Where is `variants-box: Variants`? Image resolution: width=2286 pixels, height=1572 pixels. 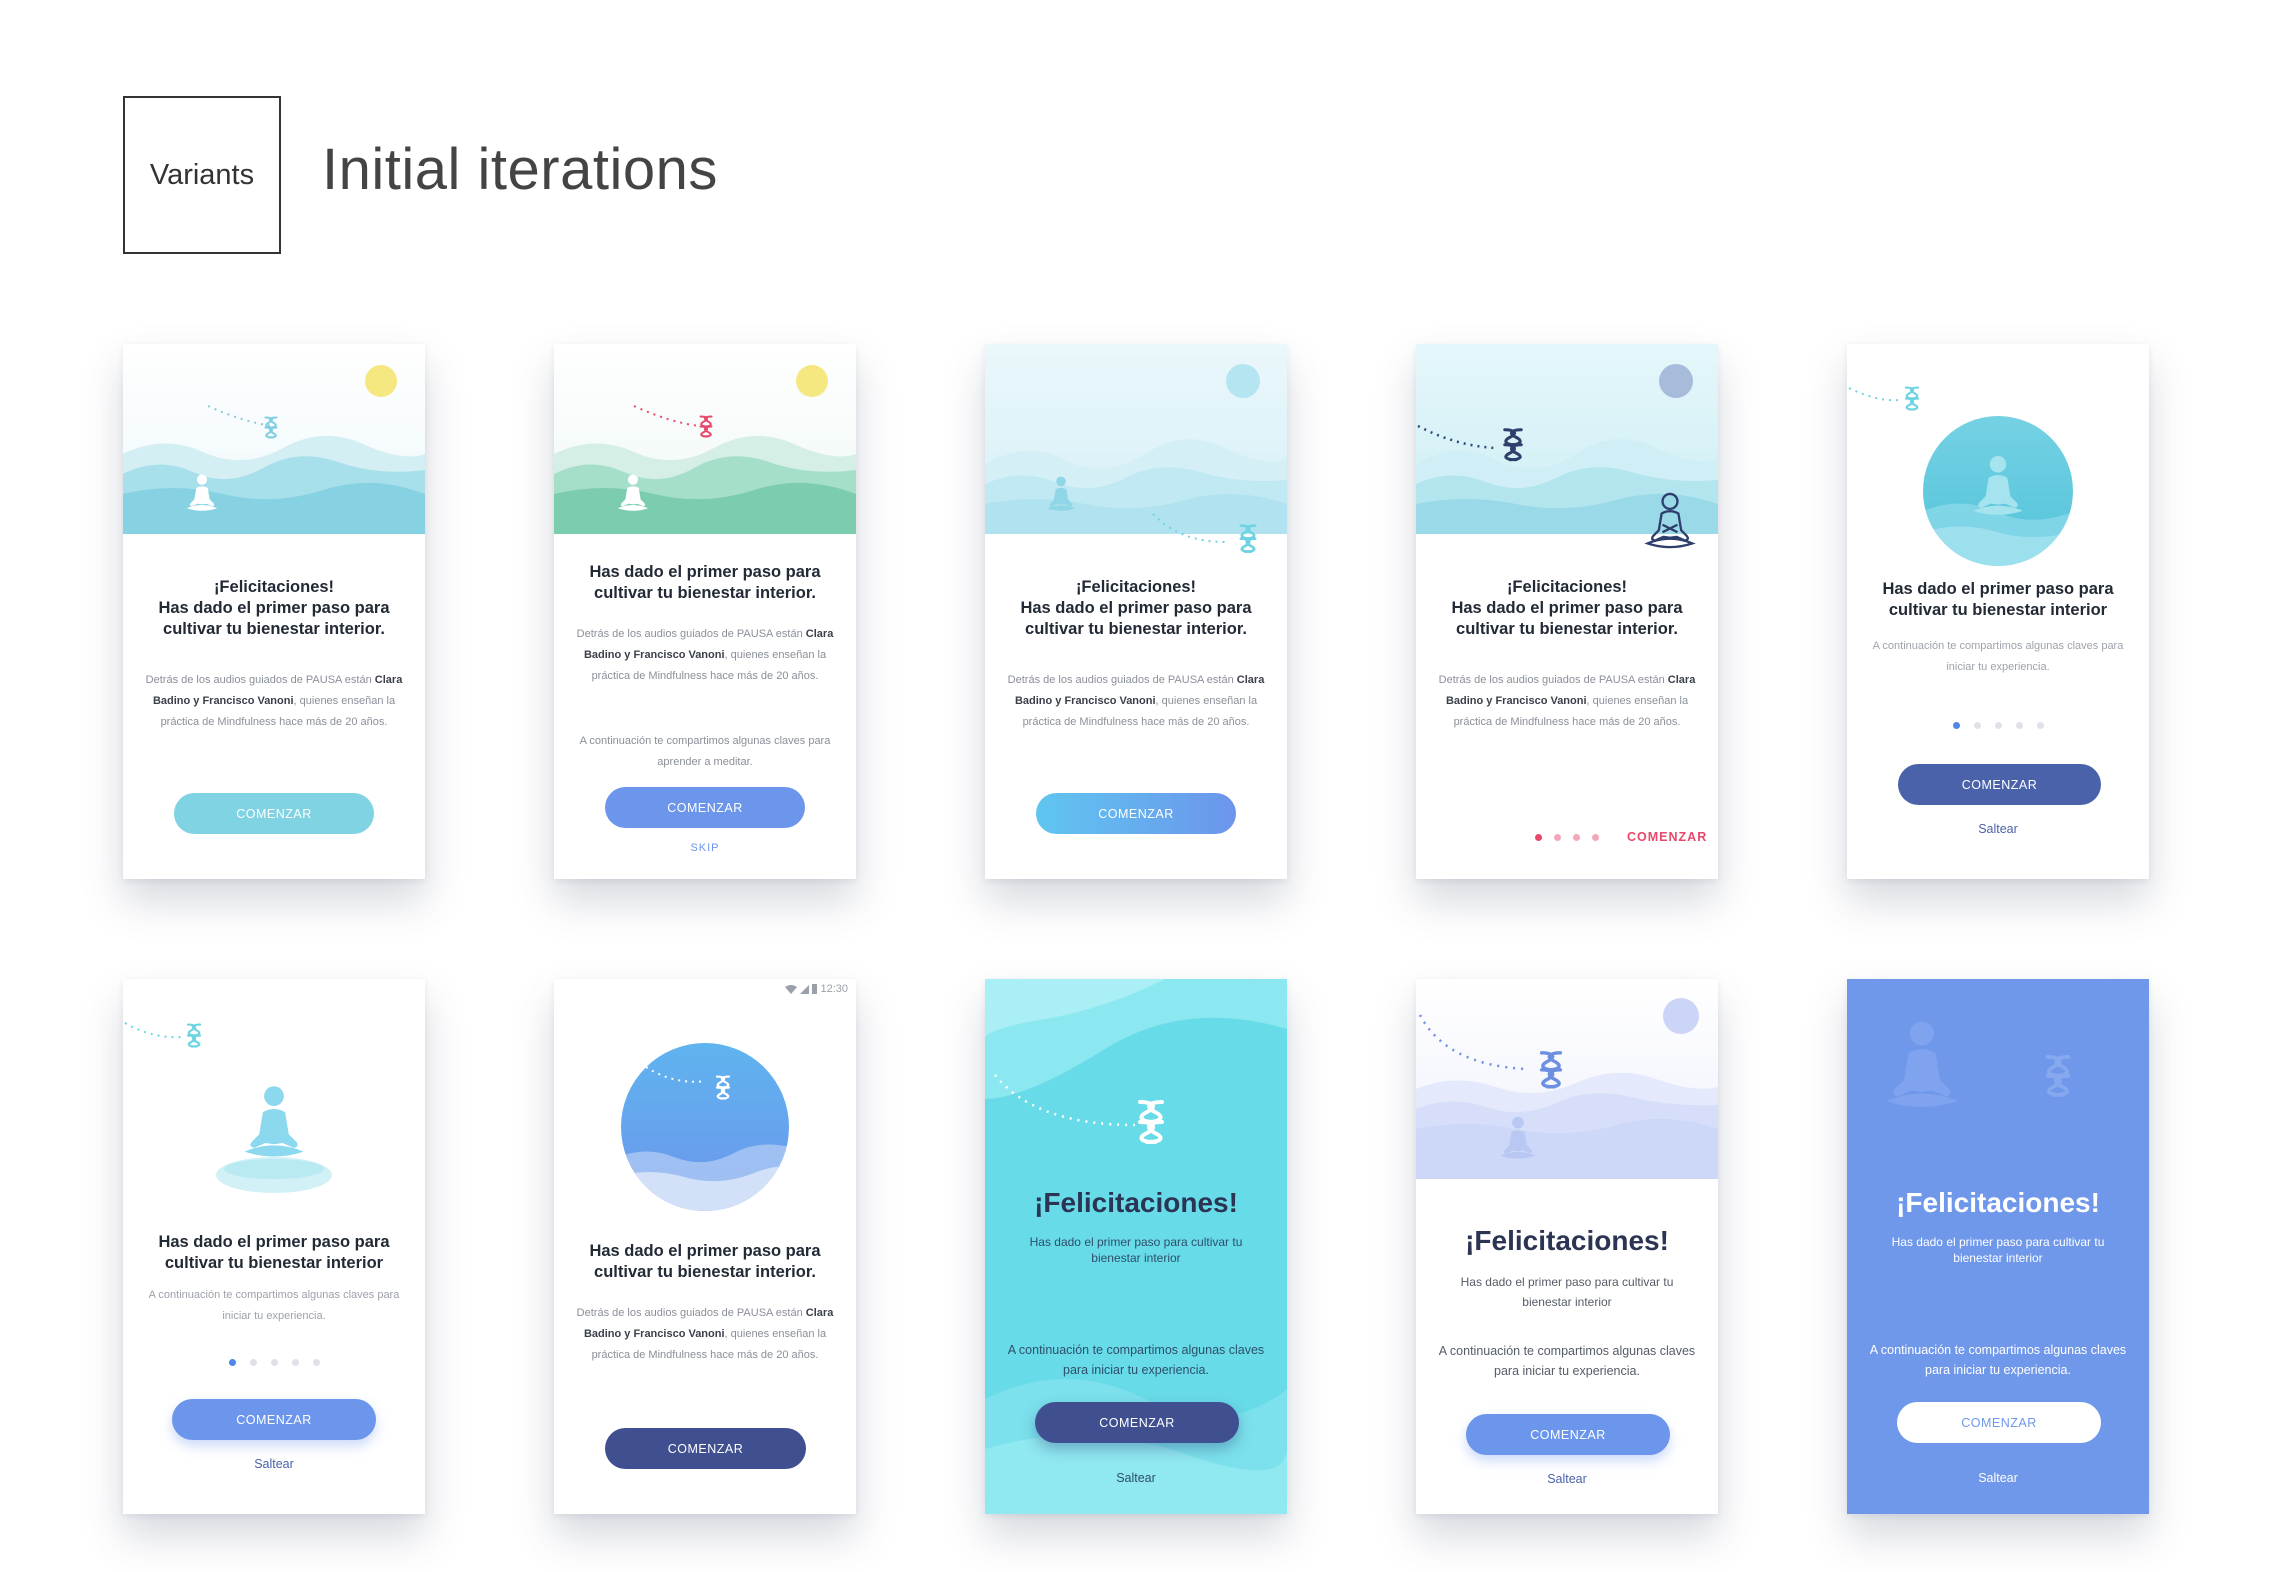
variants-box: Variants is located at coordinates (202, 175).